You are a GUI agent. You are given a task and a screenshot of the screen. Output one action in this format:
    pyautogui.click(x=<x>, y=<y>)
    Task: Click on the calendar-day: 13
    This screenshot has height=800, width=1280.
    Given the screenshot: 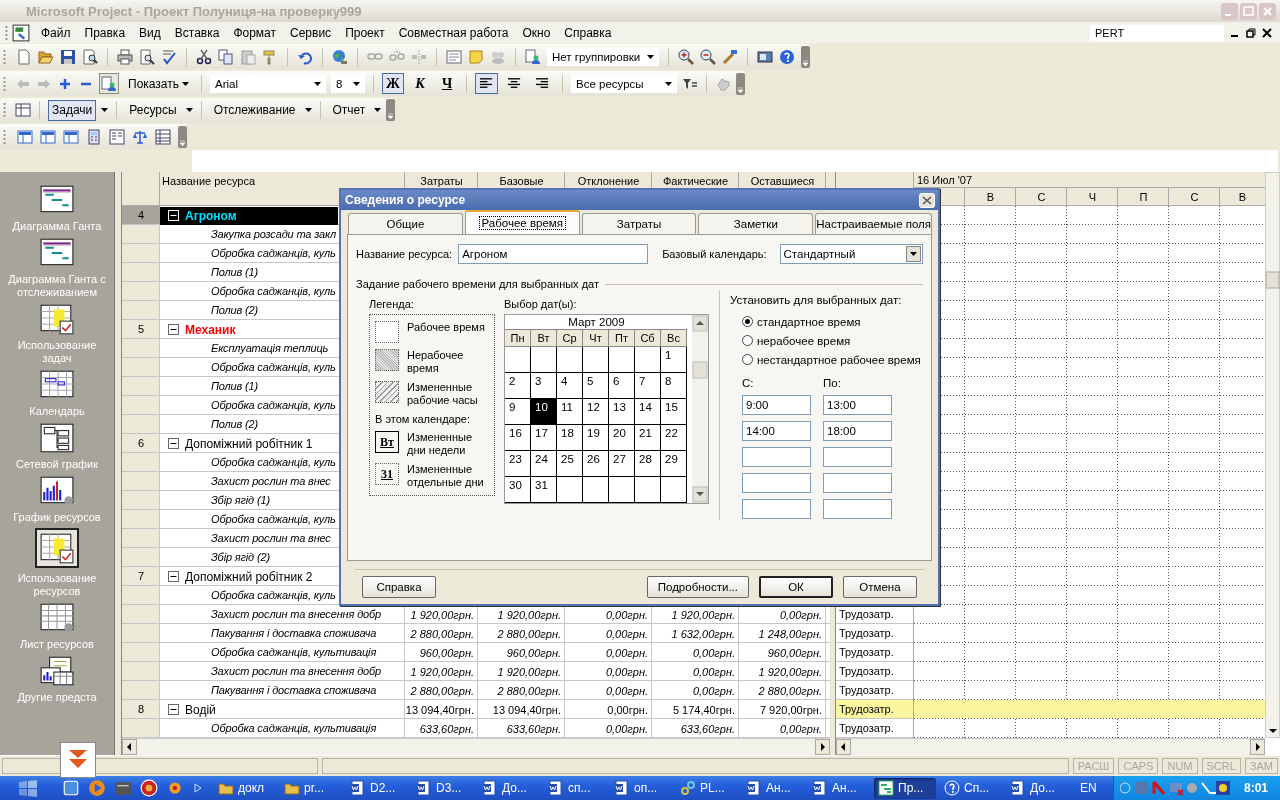 What is the action you would take?
    pyautogui.click(x=622, y=412)
    